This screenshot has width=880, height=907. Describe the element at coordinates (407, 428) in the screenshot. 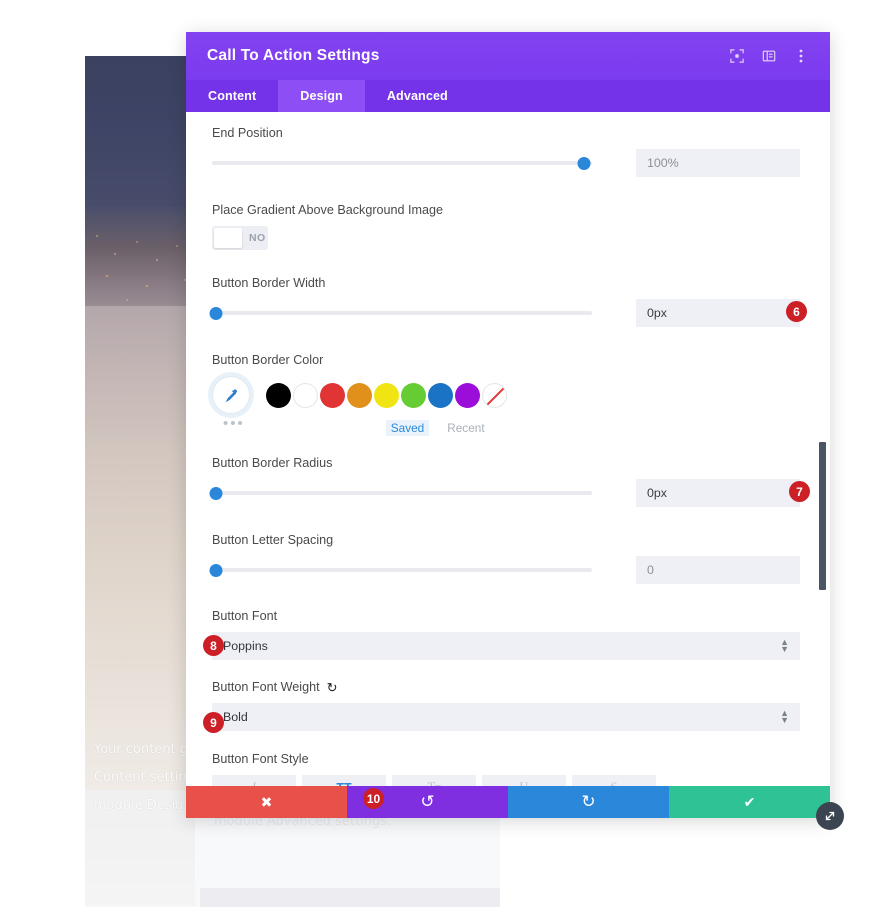

I see `palette-tab-saved: Saved` at that location.